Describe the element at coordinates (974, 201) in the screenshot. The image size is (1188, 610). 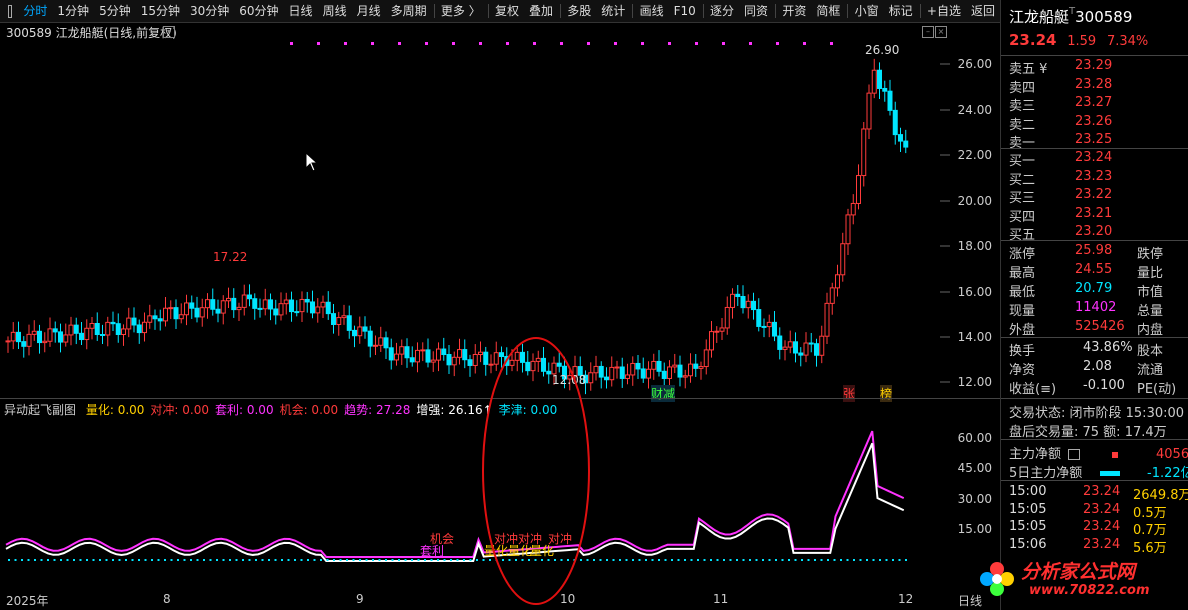
I see `price-tick: 20.00` at that location.